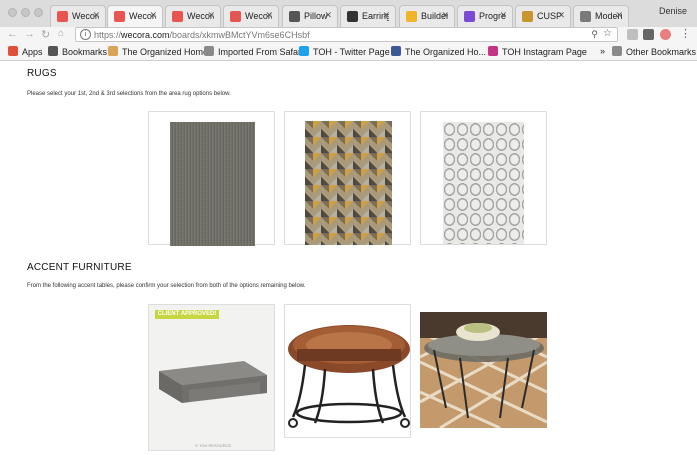 This screenshot has width=697, height=455. What do you see at coordinates (493, 51) in the screenshot?
I see `instagram-icon` at bounding box center [493, 51].